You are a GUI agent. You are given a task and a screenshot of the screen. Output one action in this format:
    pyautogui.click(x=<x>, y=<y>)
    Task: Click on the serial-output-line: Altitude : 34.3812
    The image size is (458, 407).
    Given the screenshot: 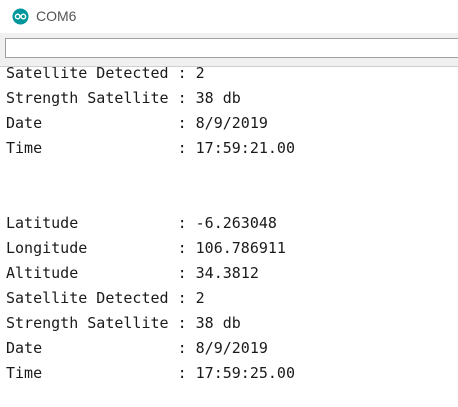 What is the action you would take?
    pyautogui.click(x=132, y=273)
    